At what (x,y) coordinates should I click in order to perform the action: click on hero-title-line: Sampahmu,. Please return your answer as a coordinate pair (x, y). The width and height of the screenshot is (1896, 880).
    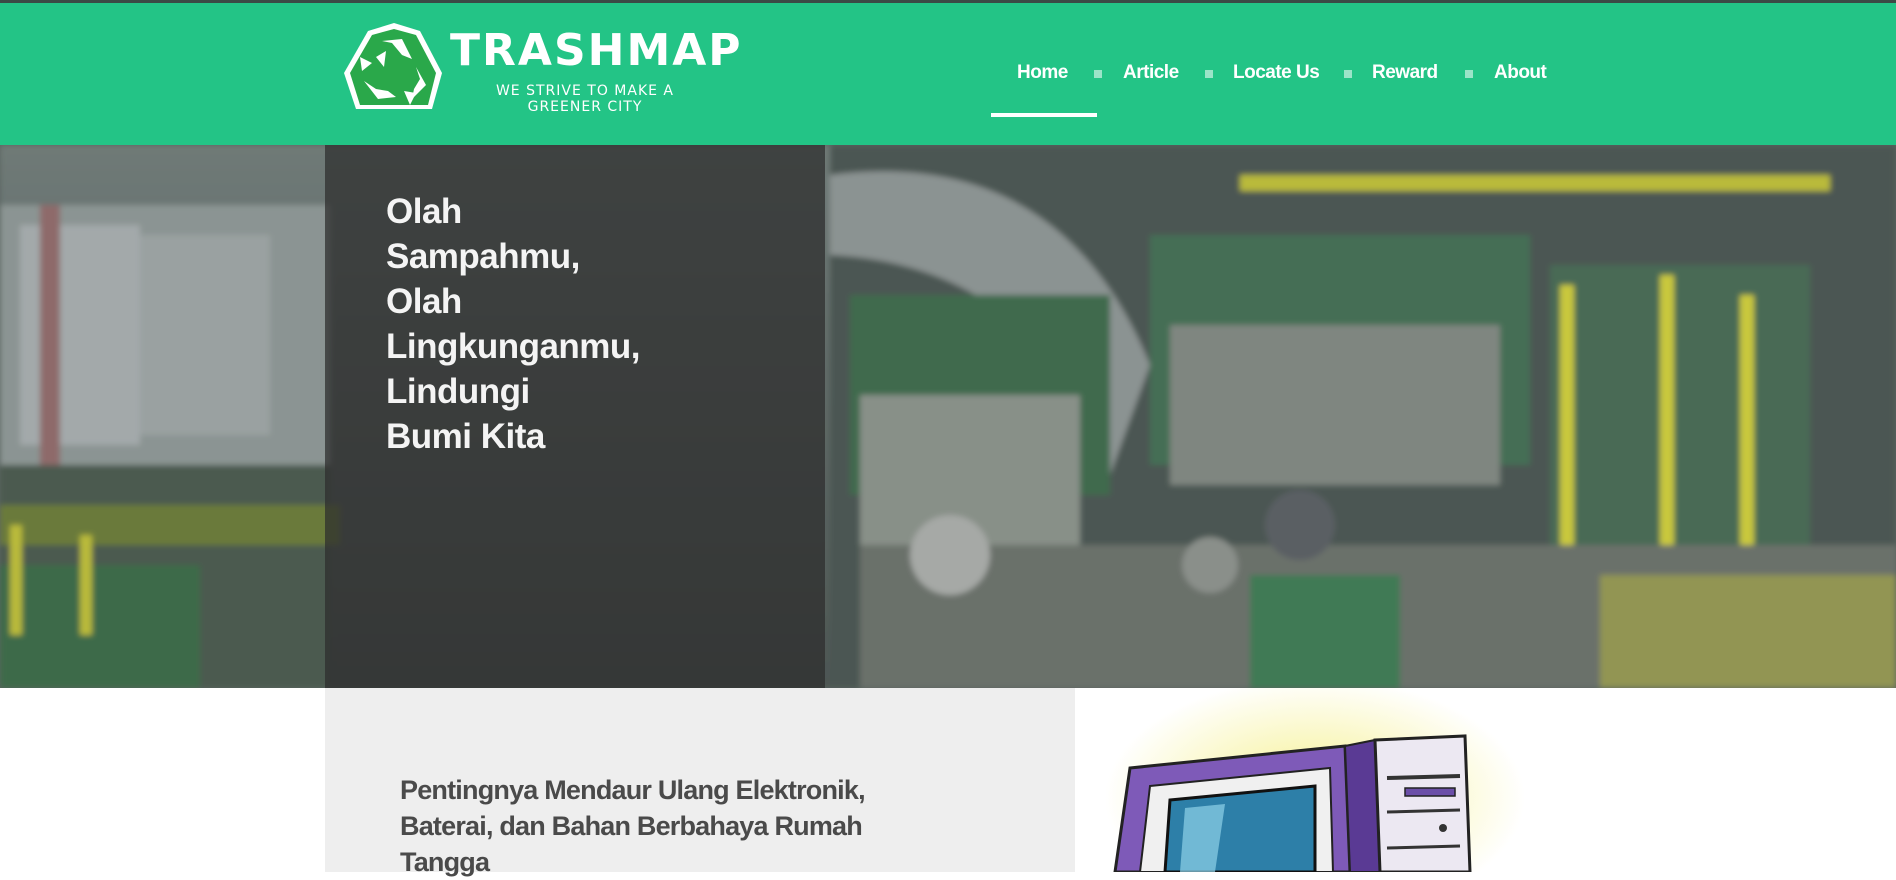
    Looking at the image, I should click on (483, 257).